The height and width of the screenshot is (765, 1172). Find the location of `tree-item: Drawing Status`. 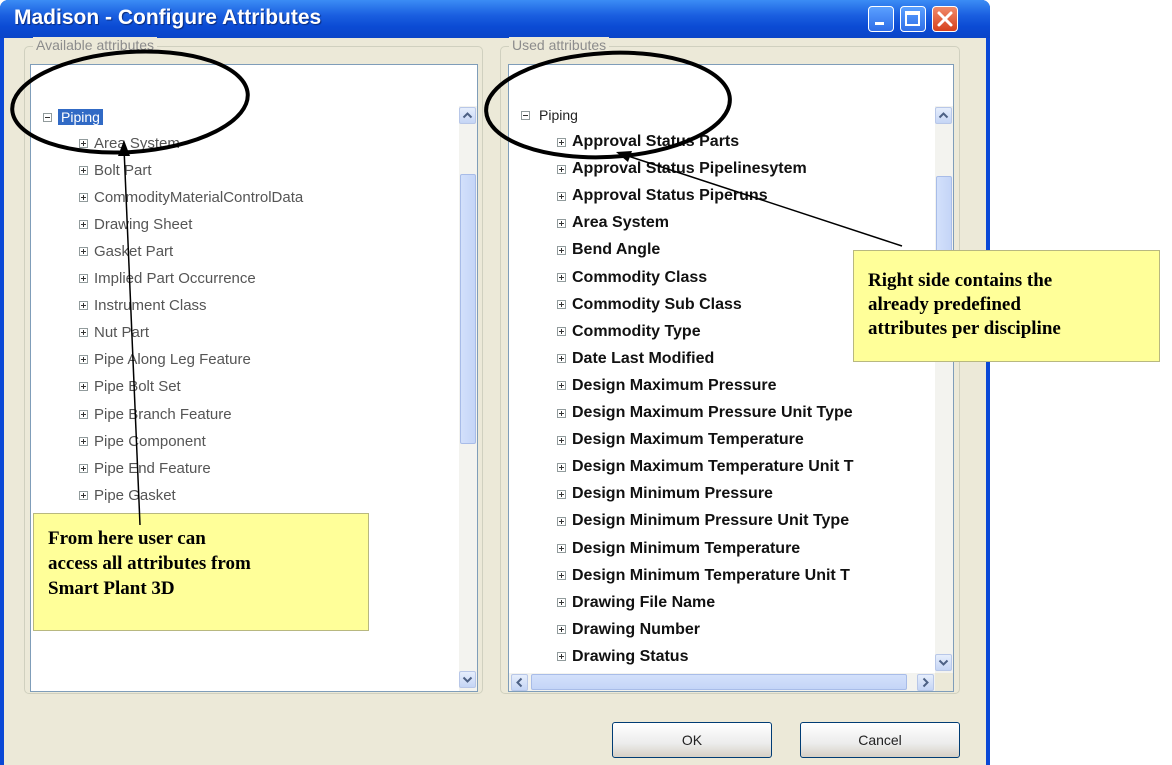

tree-item: Drawing Status is located at coordinates (622, 657).